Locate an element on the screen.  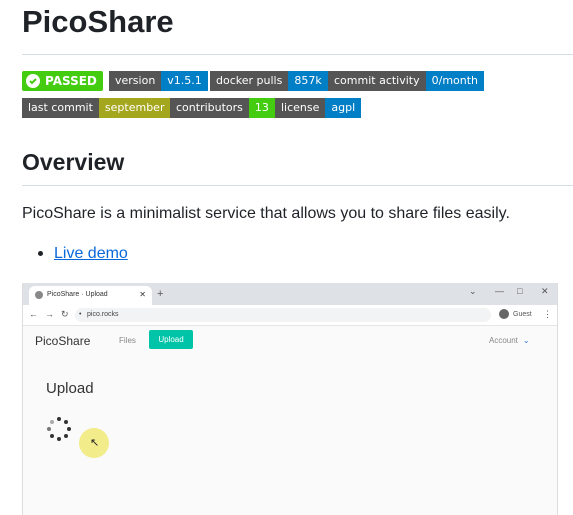
cursor-highlight: ↖ is located at coordinates (94, 443).